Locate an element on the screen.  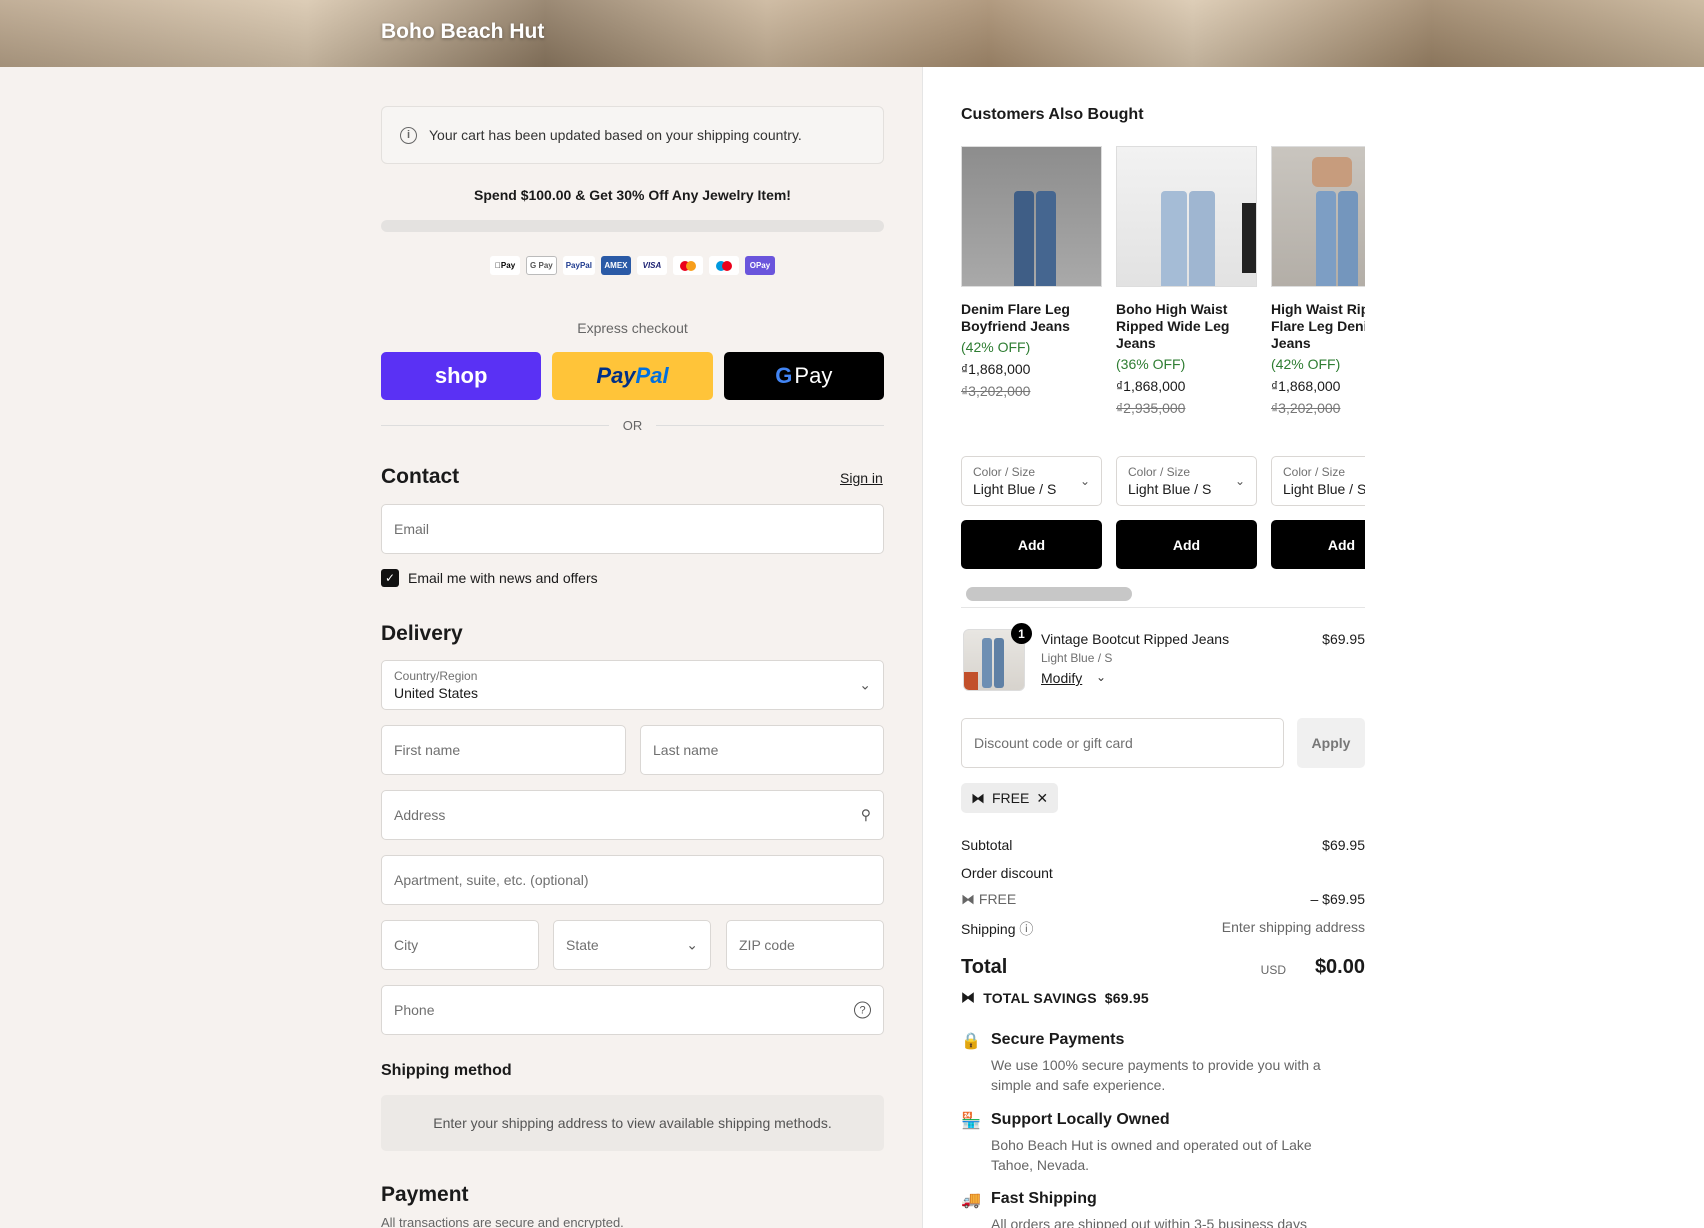
email-placeholder: Email is located at coordinates (412, 529).